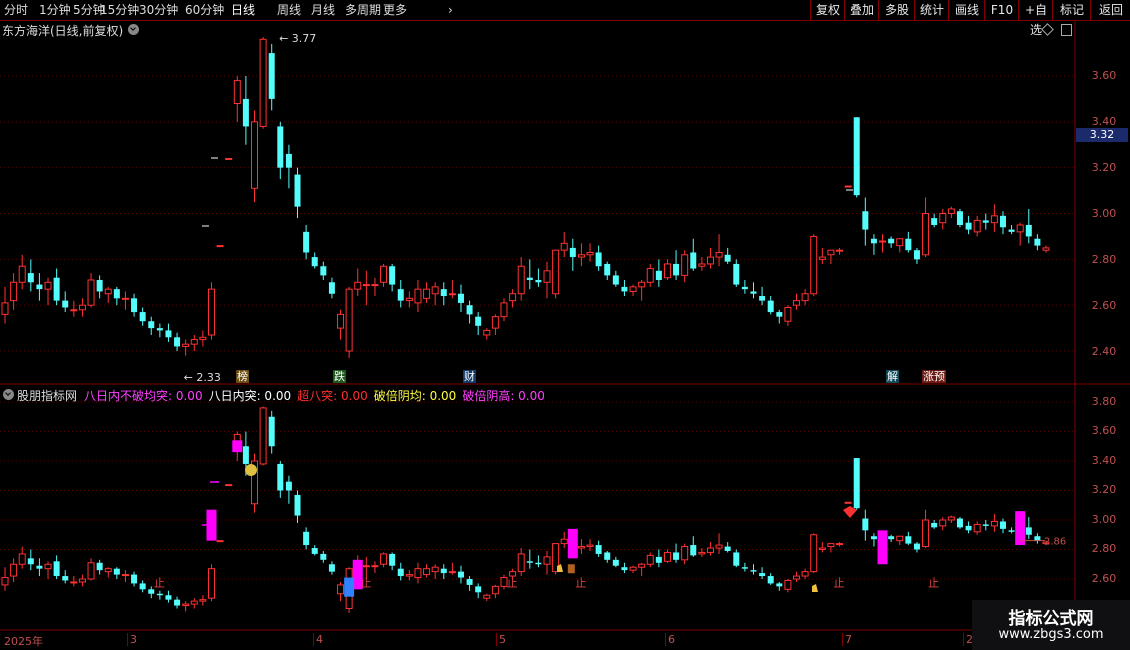 This screenshot has width=1130, height=650. What do you see at coordinates (339, 376) in the screenshot?
I see `event-tag-1: 跌` at bounding box center [339, 376].